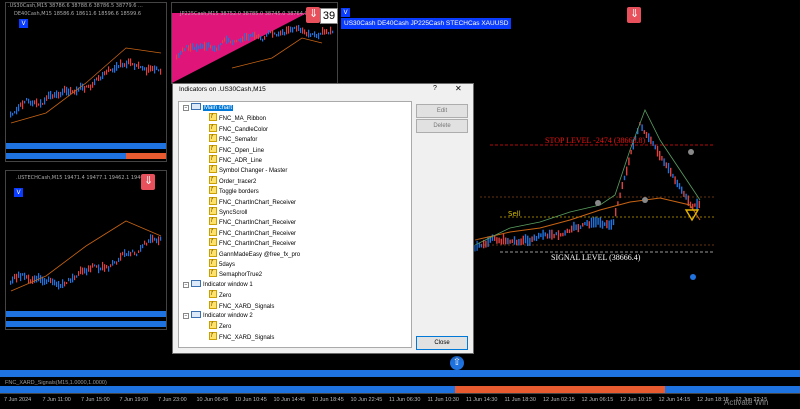 The width and height of the screenshot is (800, 409). I want to click on tree-indicator-item: Order_tracer2, so click(232, 180).